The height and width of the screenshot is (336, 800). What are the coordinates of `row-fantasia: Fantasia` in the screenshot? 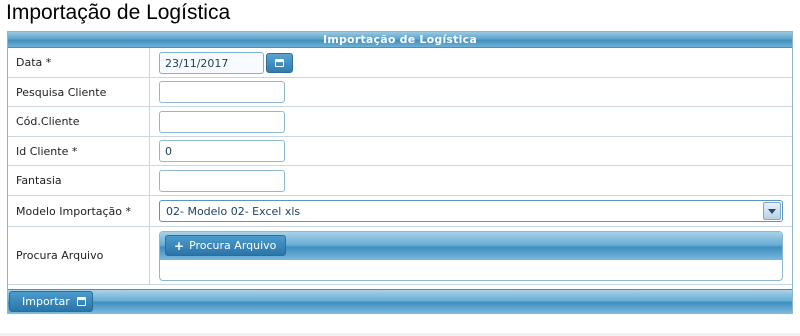 It's located at (400, 181).